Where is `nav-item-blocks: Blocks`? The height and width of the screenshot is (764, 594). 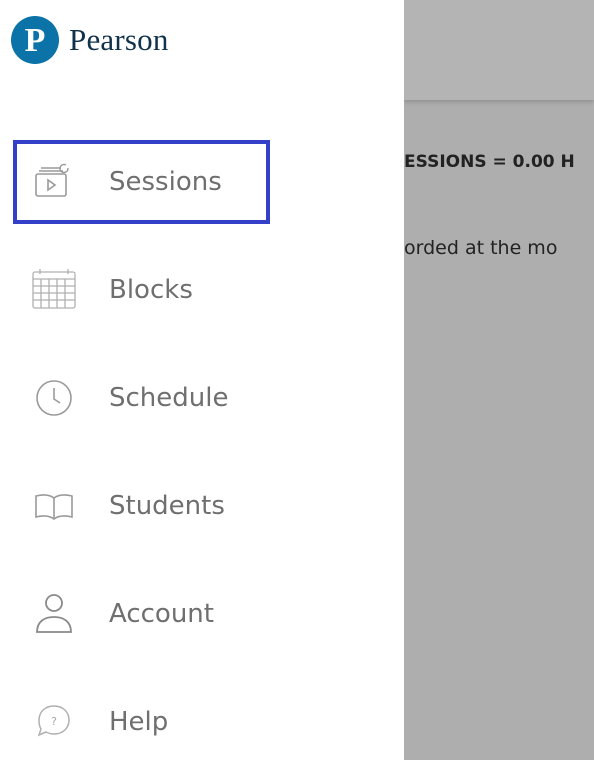 nav-item-blocks: Blocks is located at coordinates (141, 290).